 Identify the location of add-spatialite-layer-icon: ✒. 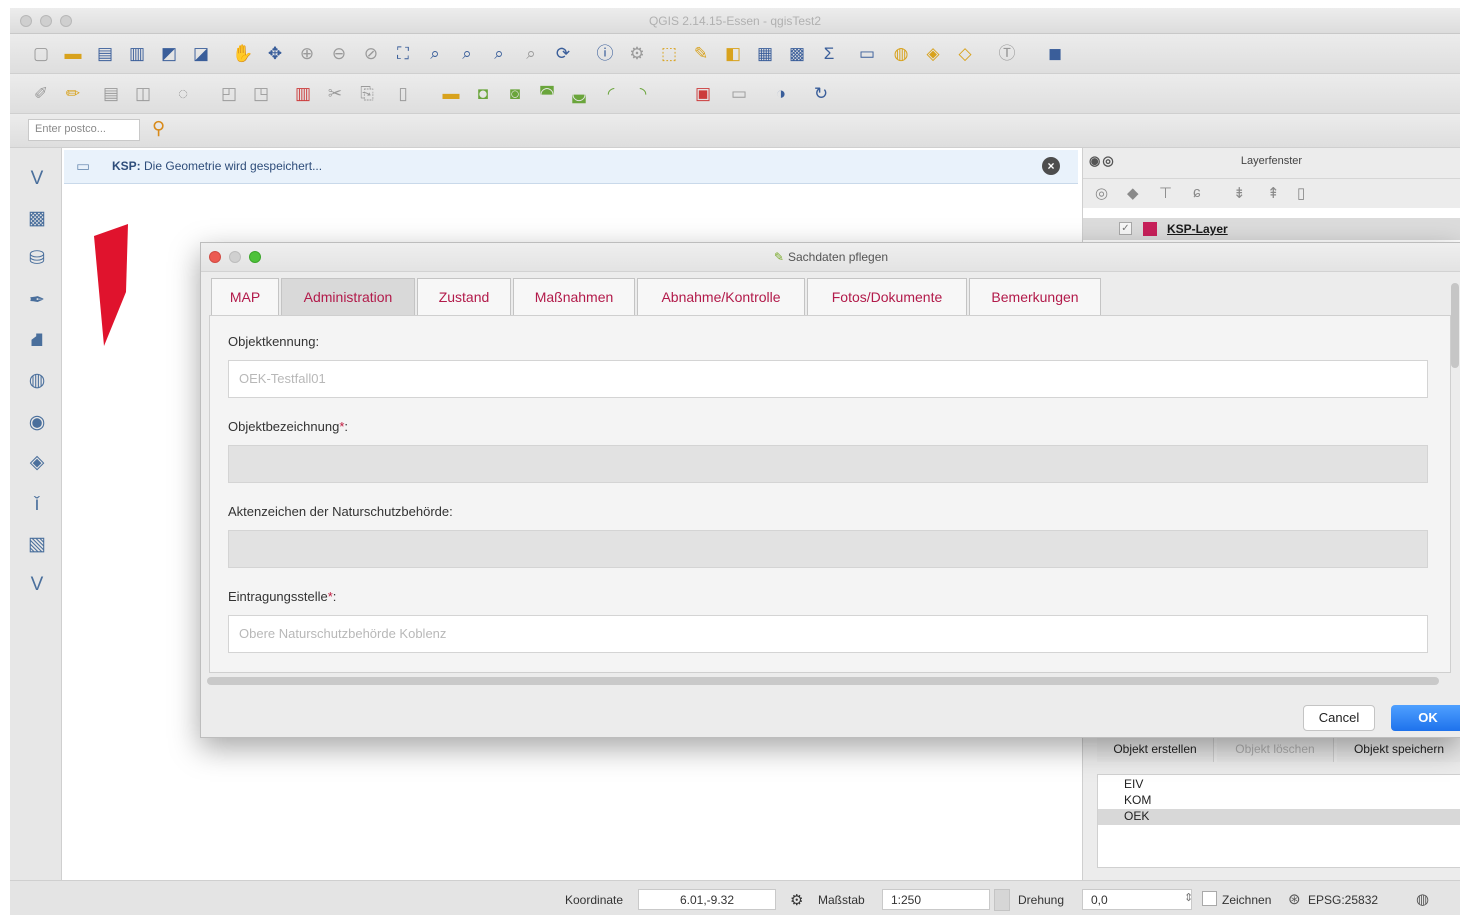
(37, 301).